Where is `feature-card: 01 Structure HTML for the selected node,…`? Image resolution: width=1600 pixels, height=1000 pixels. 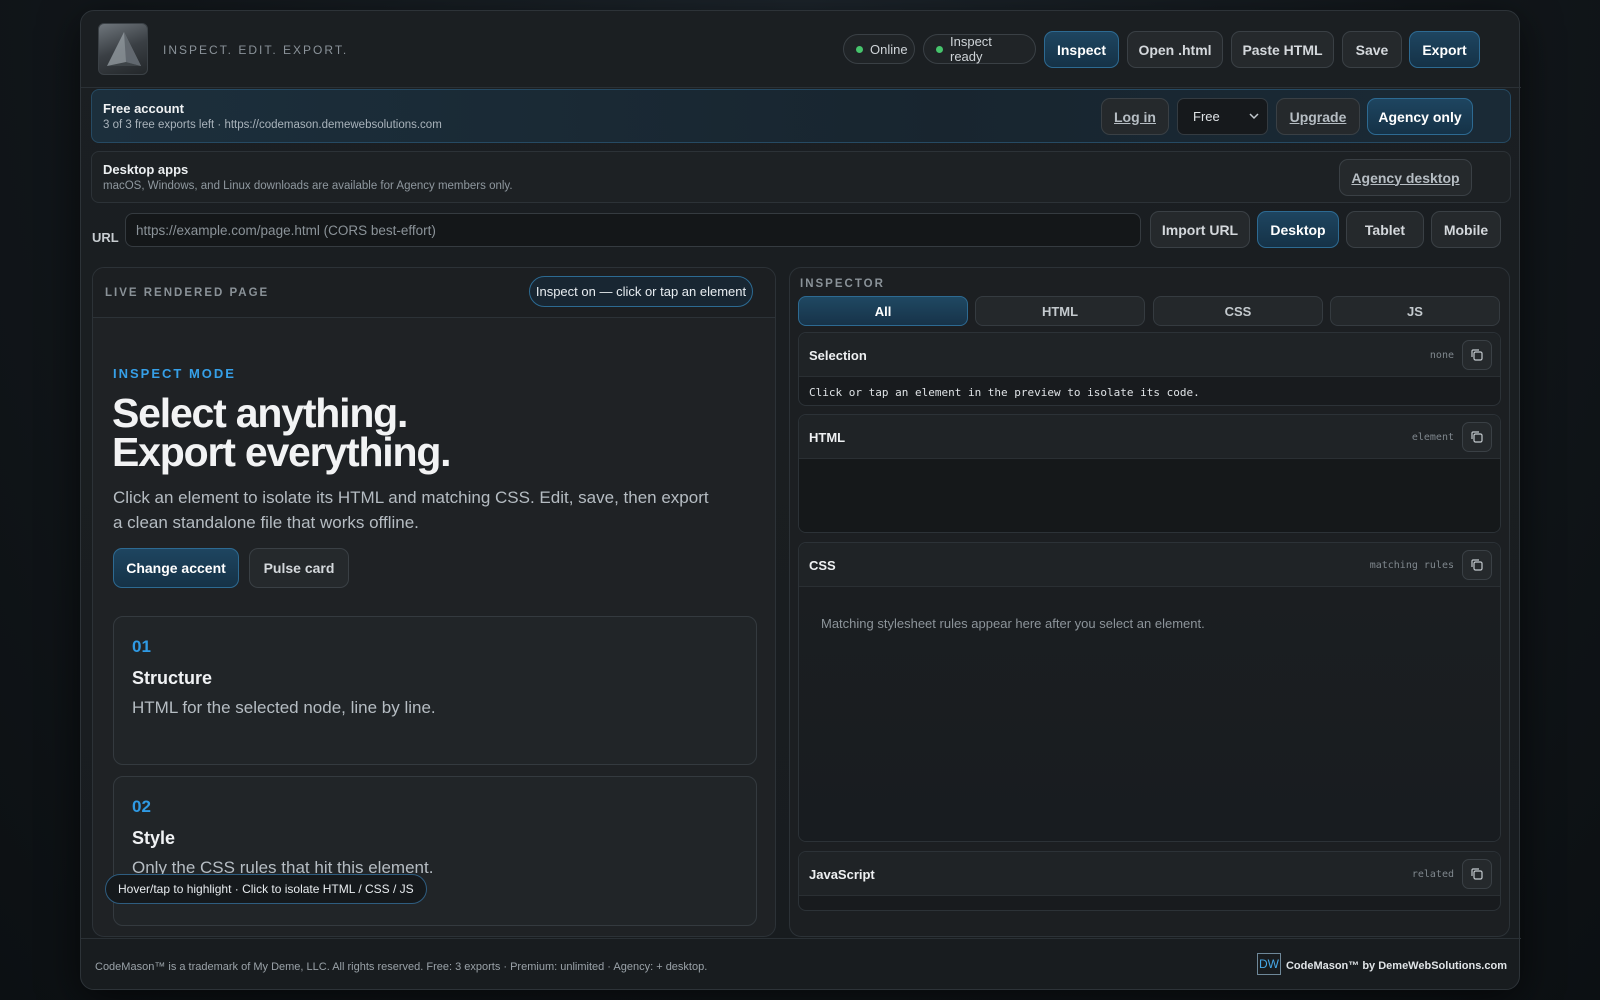
feature-card: 01 Structure HTML for the selected node,… is located at coordinates (435, 690).